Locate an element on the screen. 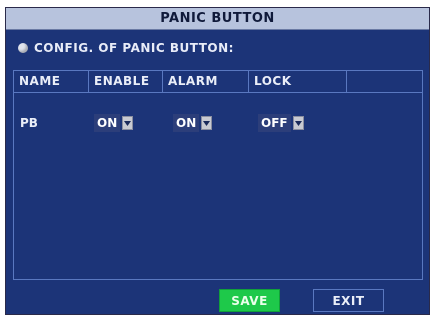  dialog-title: PANIC BUTTON is located at coordinates (217, 19).